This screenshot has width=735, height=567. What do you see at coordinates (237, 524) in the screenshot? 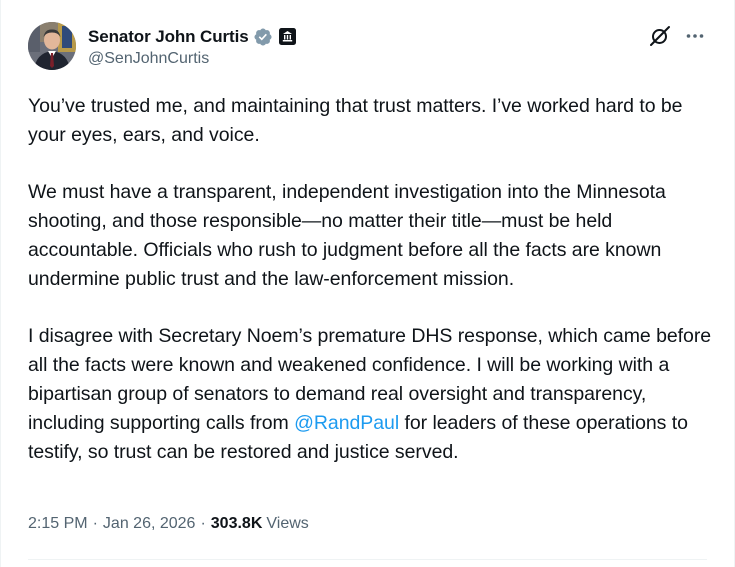
I see `views-count: 303.8K` at bounding box center [237, 524].